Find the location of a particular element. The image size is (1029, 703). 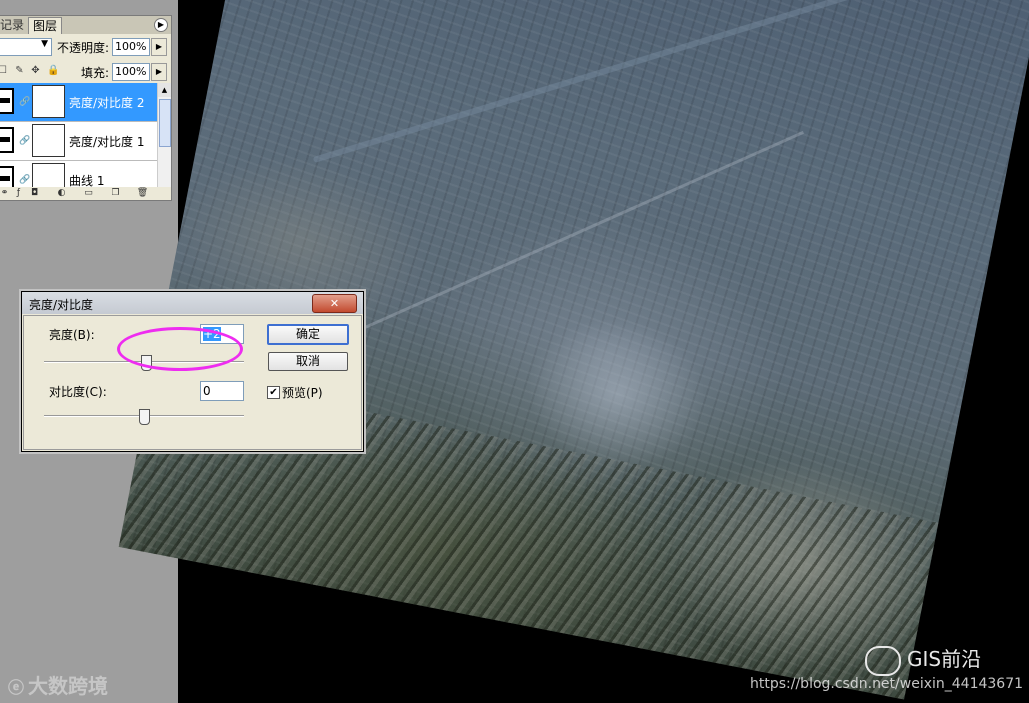

layer-row-brightness-1: 🔗 亮度/对比度 1 is located at coordinates (78, 141).